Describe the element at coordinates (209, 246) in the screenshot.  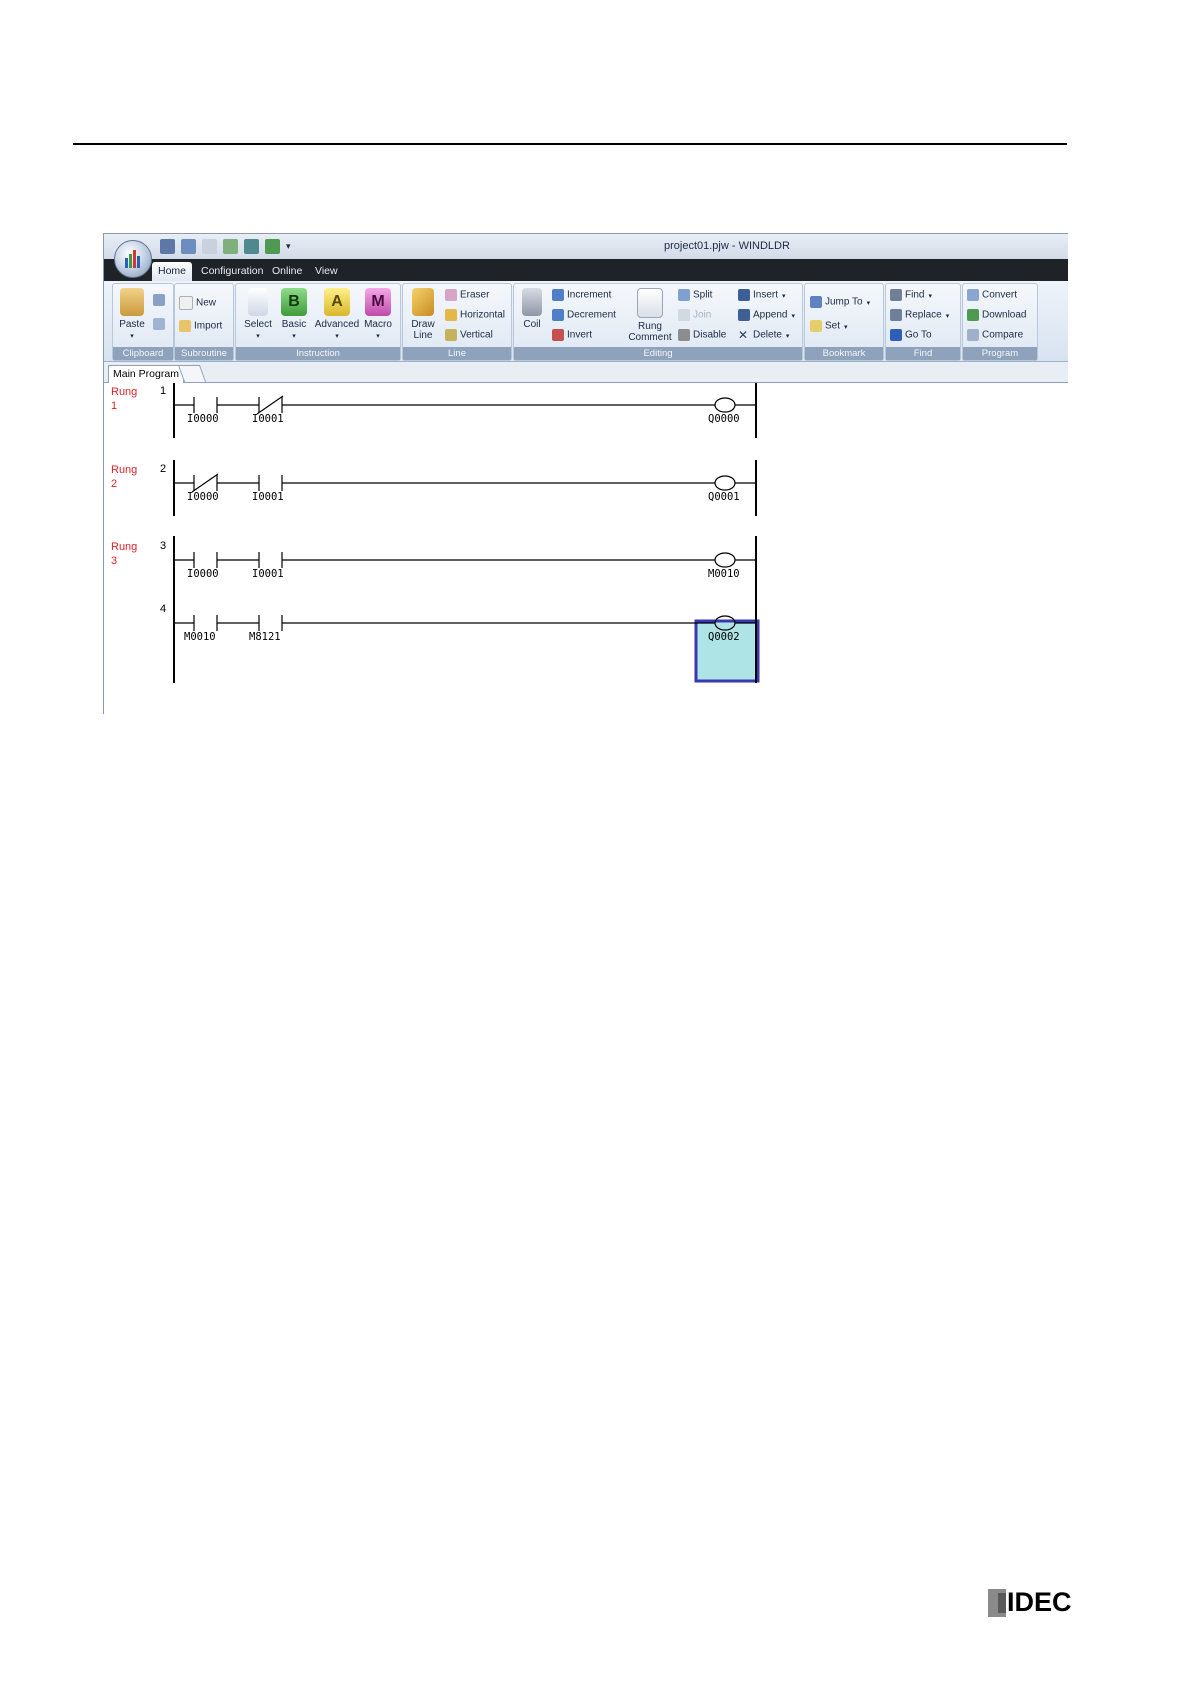
I see `redo-icon` at that location.